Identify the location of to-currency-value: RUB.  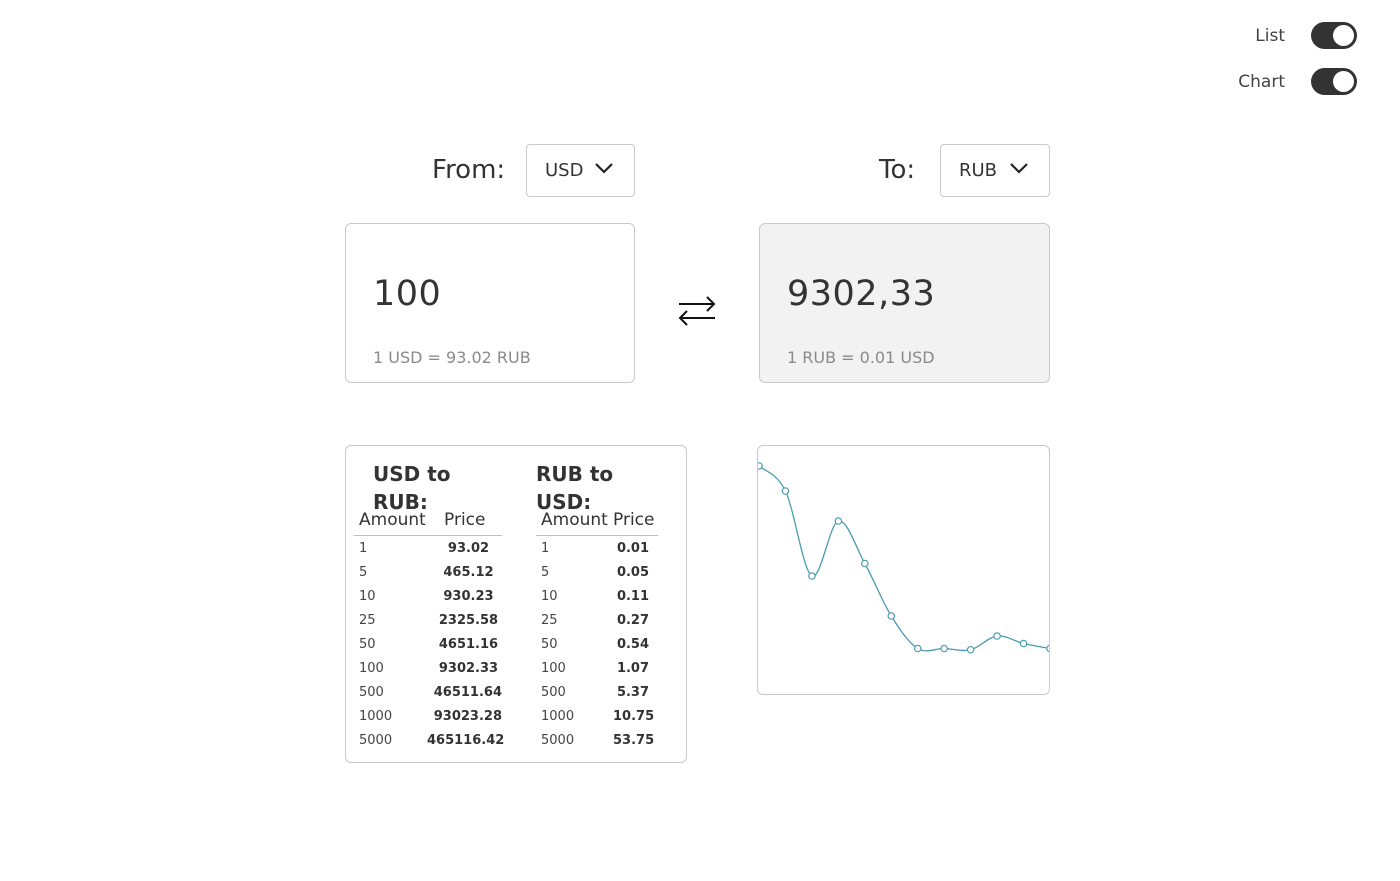
(978, 170).